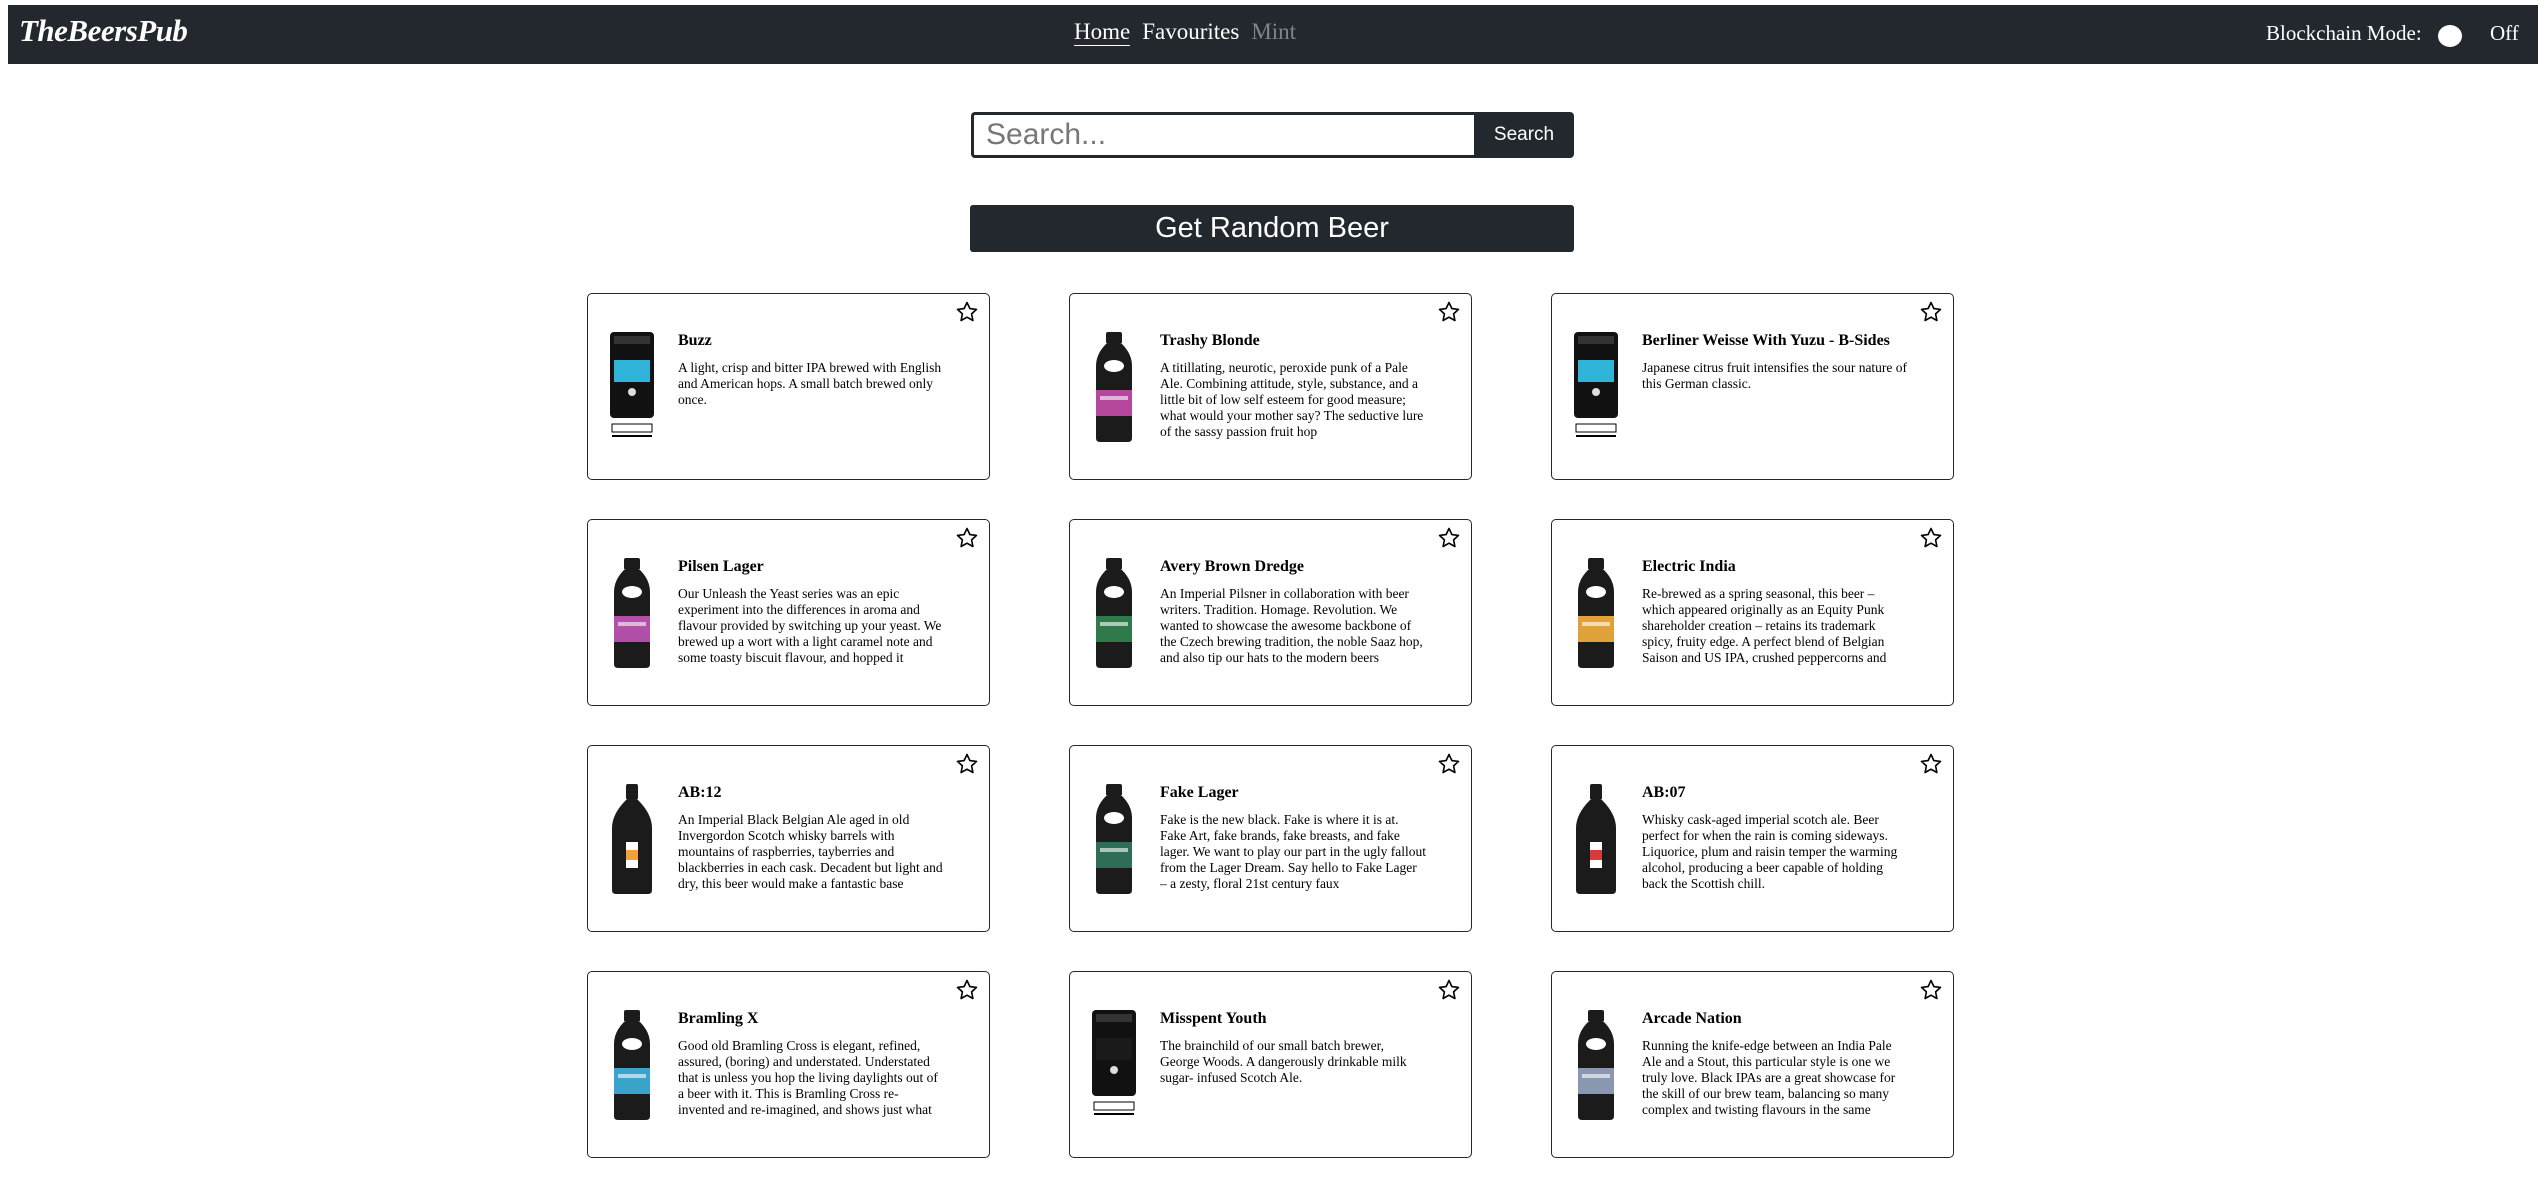 This screenshot has height=1180, width=2539. I want to click on beer-name: Bramling X, so click(718, 1018).